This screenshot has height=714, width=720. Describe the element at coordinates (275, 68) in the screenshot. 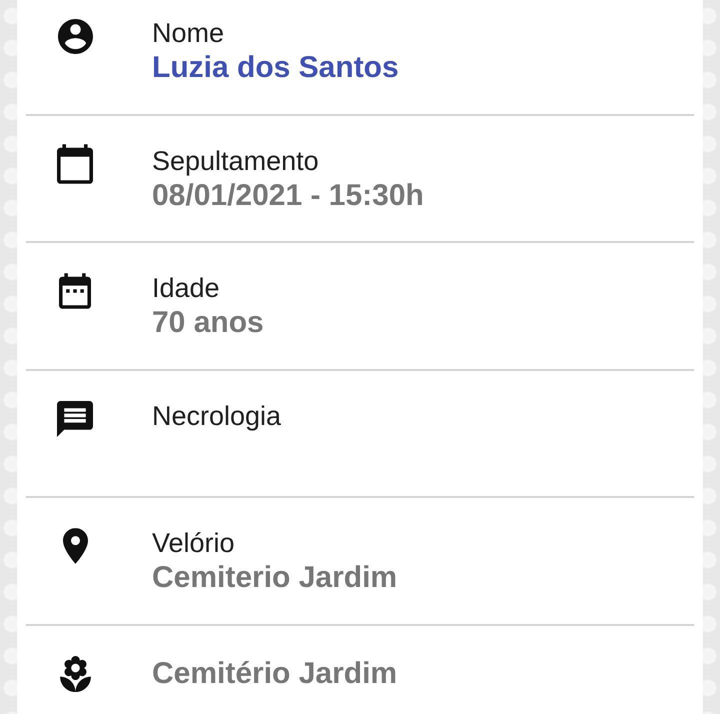

I see `field-value: Luzia dos Santos` at that location.